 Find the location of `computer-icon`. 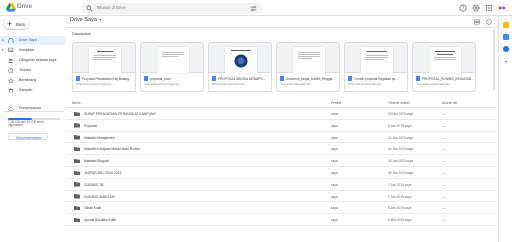

computer-icon is located at coordinates (11, 49).